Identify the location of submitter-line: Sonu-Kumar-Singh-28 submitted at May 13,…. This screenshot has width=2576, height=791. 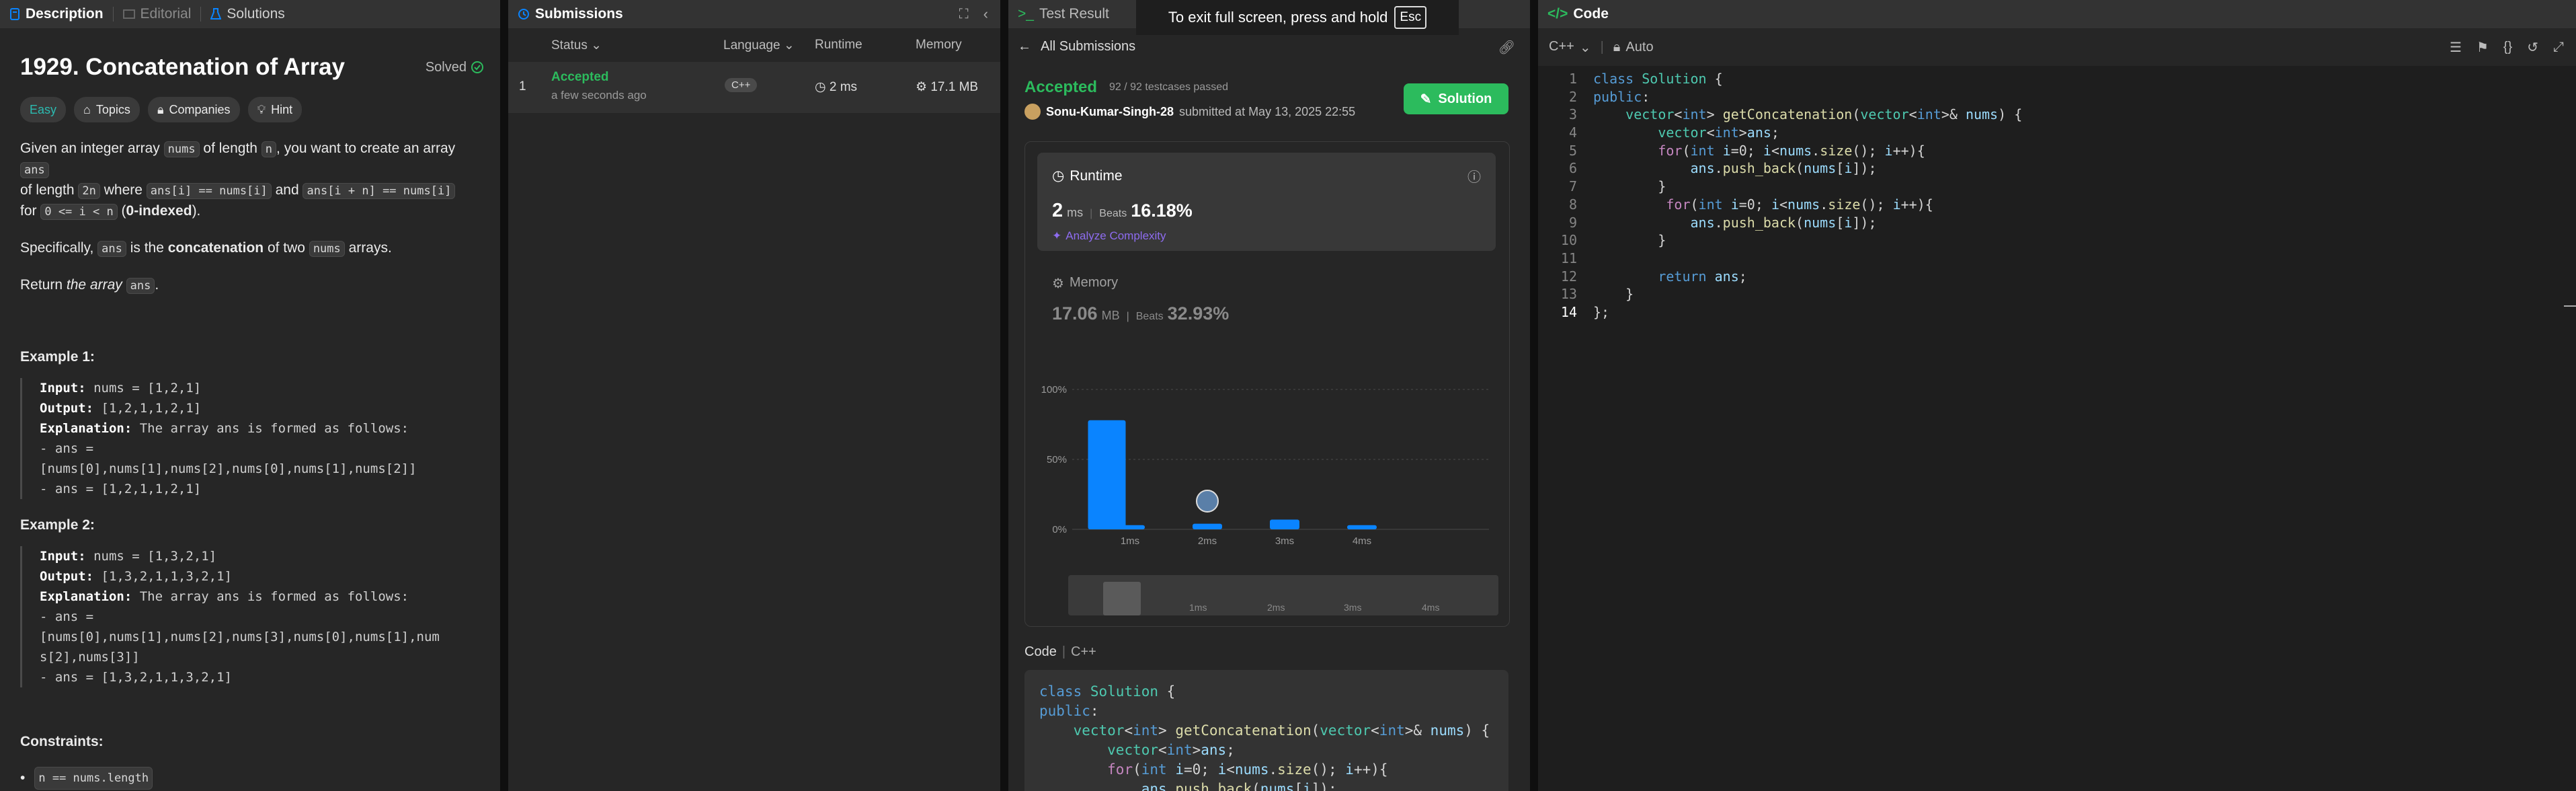
(1189, 112).